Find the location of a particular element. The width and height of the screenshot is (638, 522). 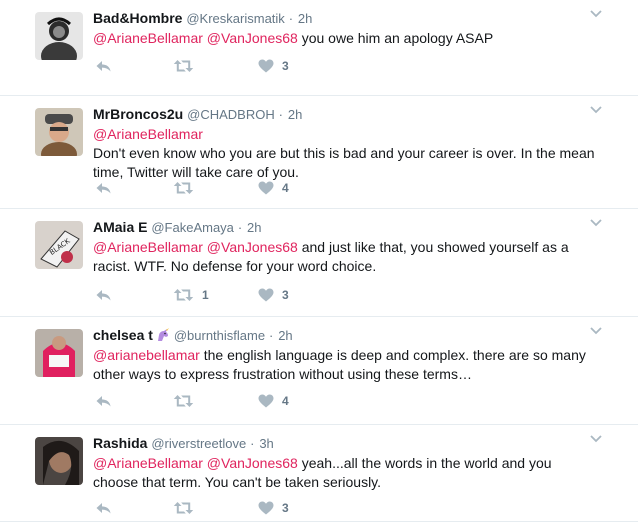

tweet-header: MrBroncos2u @CHADBROH · 2h is located at coordinates (345, 114).